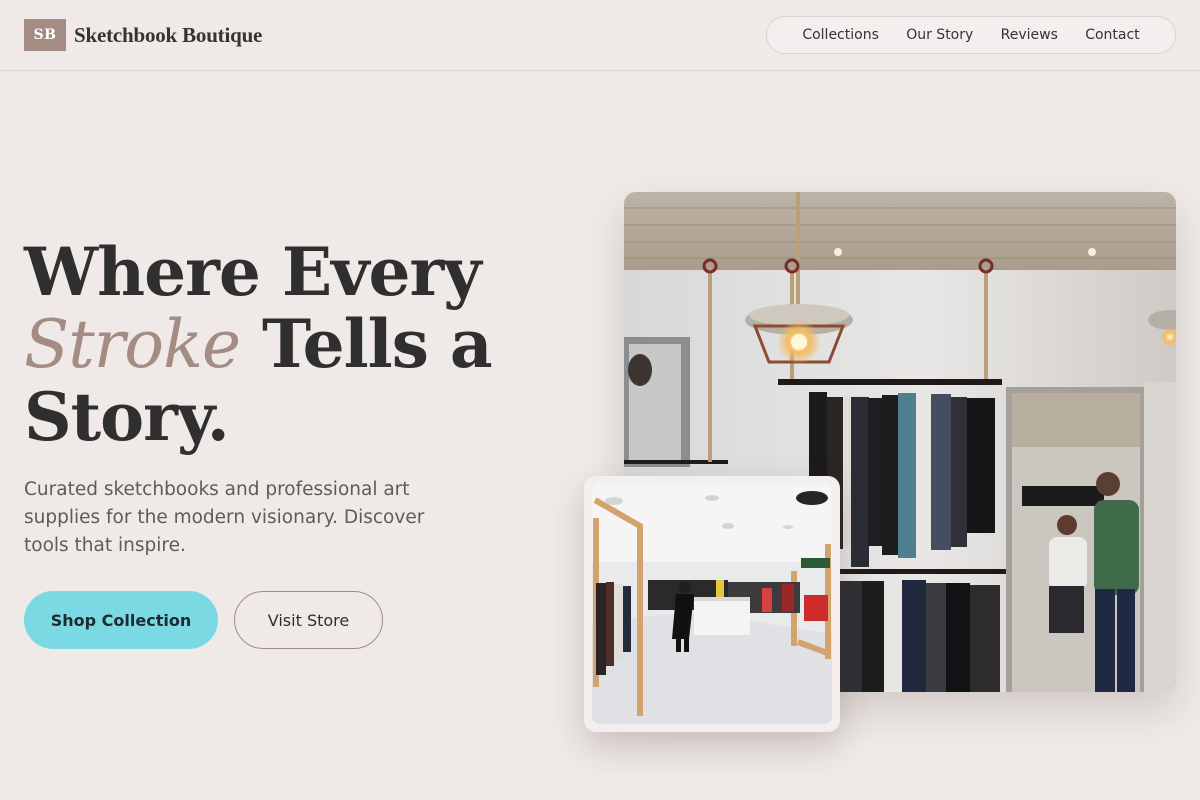  I want to click on hero-title-line-2: Stroke Tells a, so click(259, 344).